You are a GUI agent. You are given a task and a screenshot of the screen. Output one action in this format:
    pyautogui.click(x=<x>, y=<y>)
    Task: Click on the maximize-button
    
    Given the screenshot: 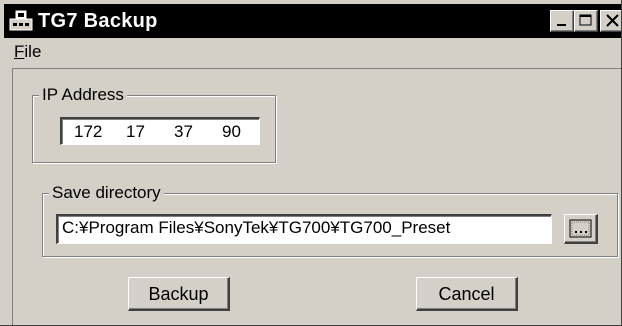 What is the action you would take?
    pyautogui.click(x=586, y=21)
    